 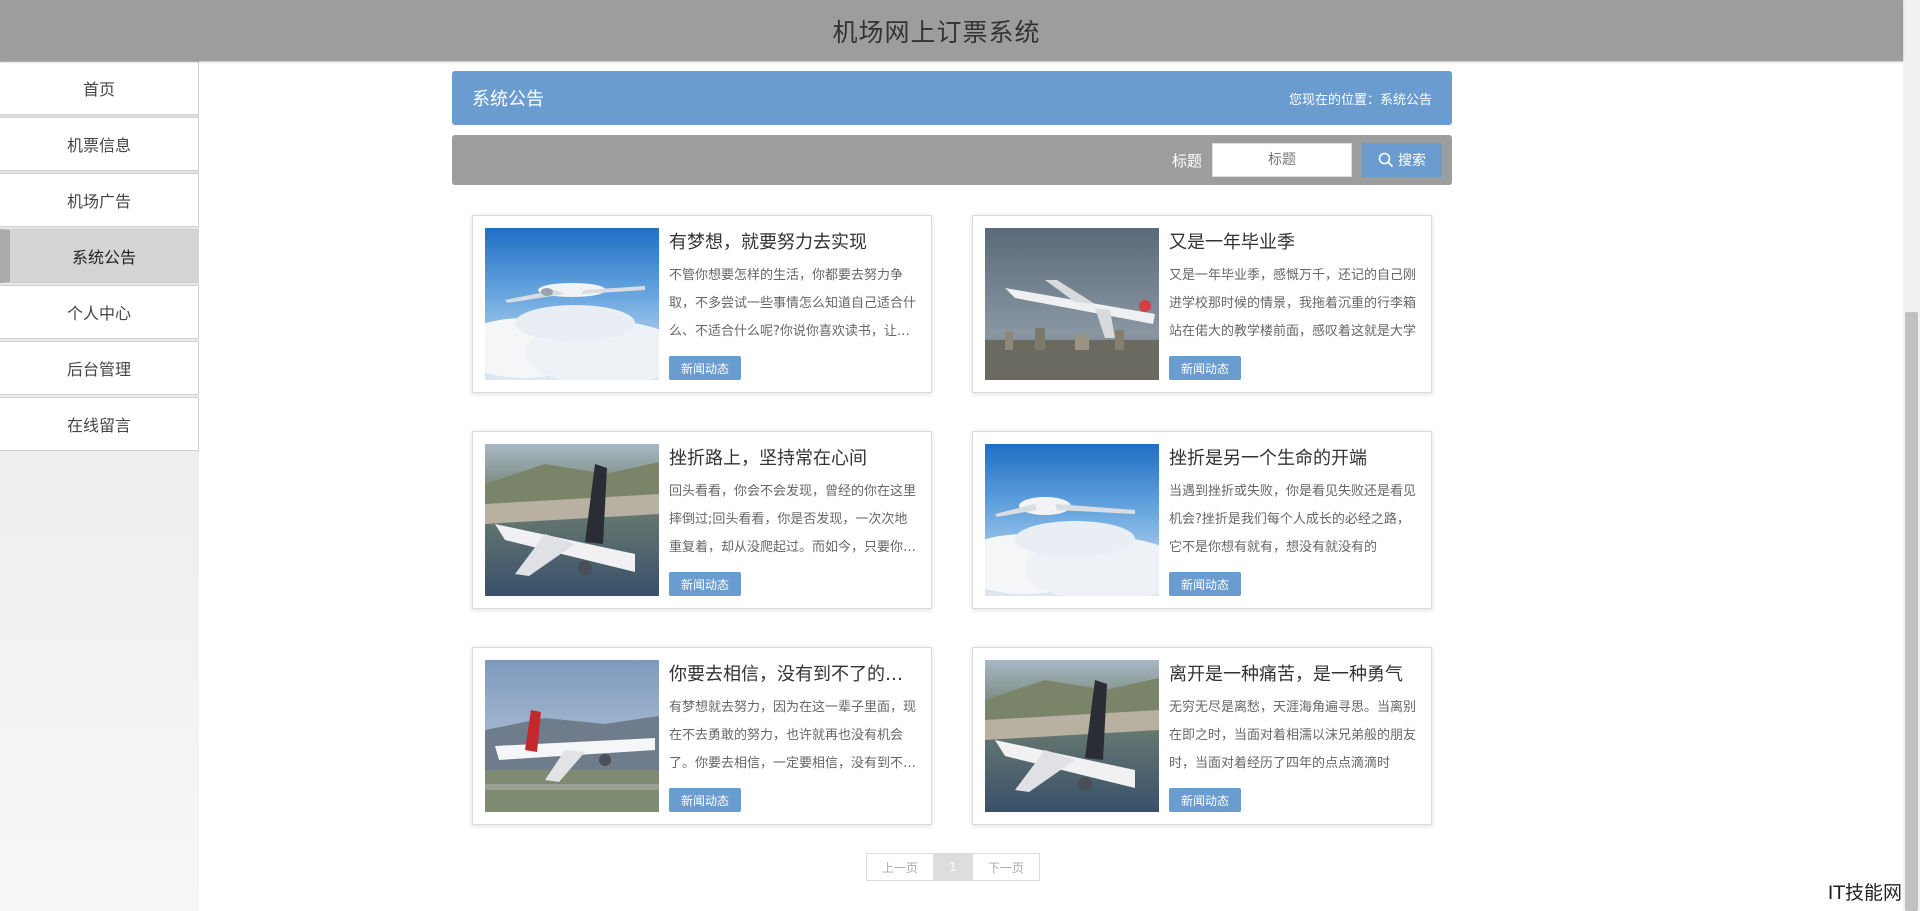 I want to click on card-title: 离开是一种痛苦，是一种勇气, so click(x=1294, y=673).